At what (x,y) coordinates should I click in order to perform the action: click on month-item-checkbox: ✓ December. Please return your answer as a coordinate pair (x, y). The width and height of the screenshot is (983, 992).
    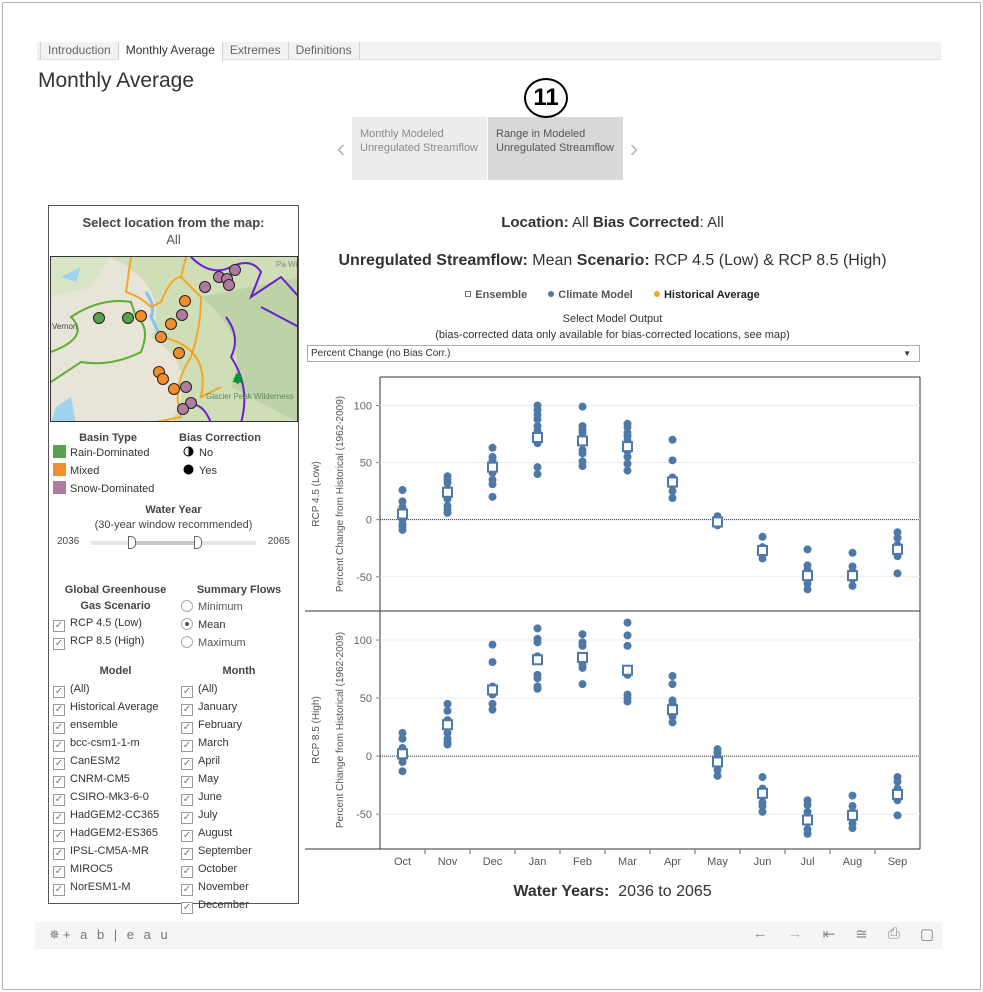
    Looking at the image, I should click on (239, 905).